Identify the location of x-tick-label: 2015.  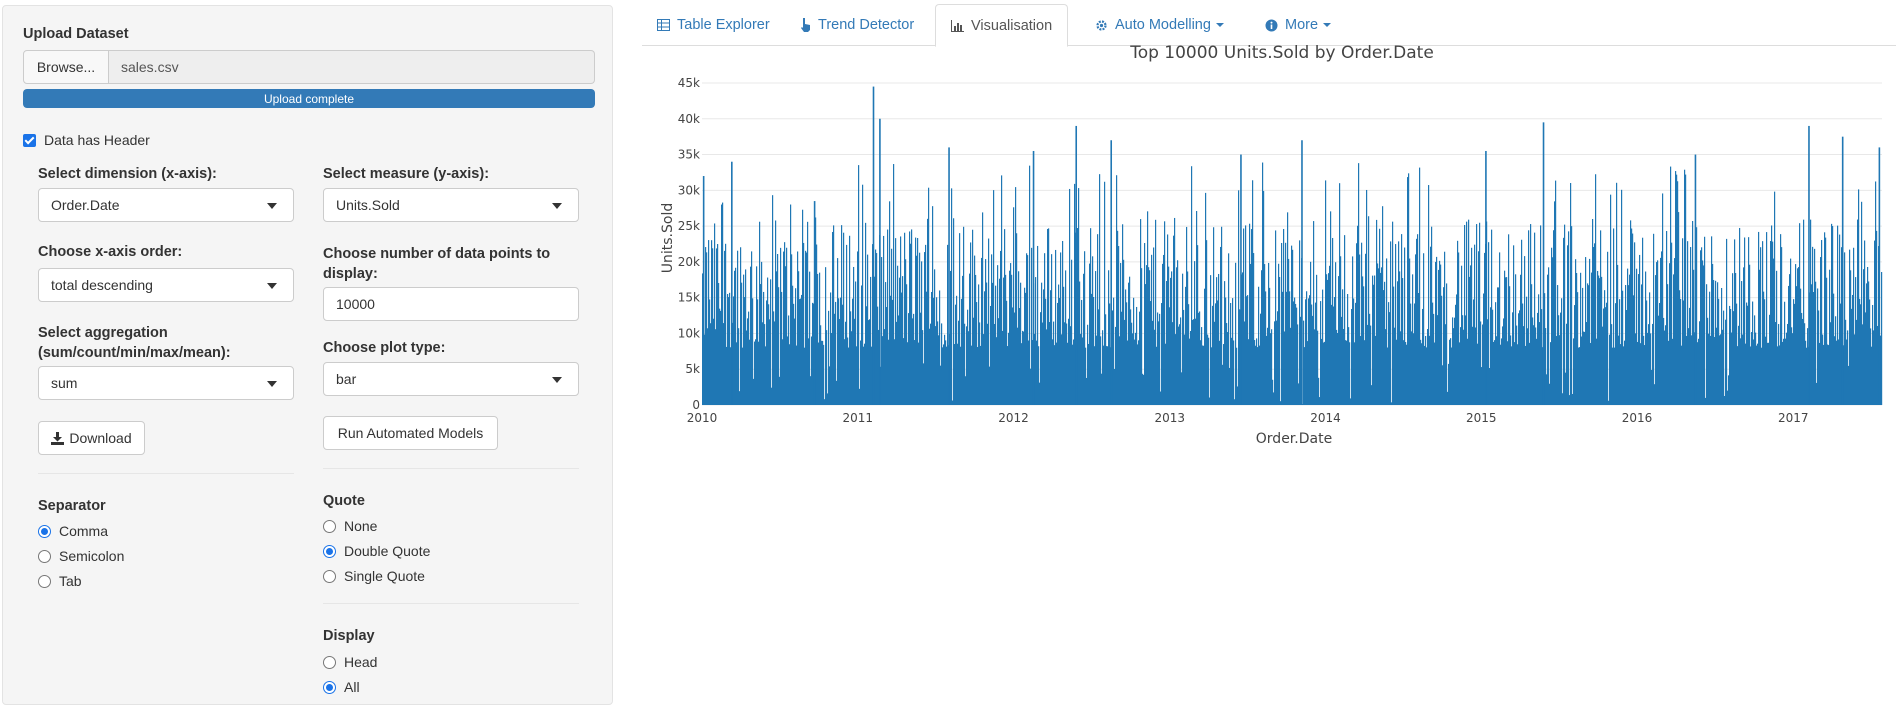
(1481, 418).